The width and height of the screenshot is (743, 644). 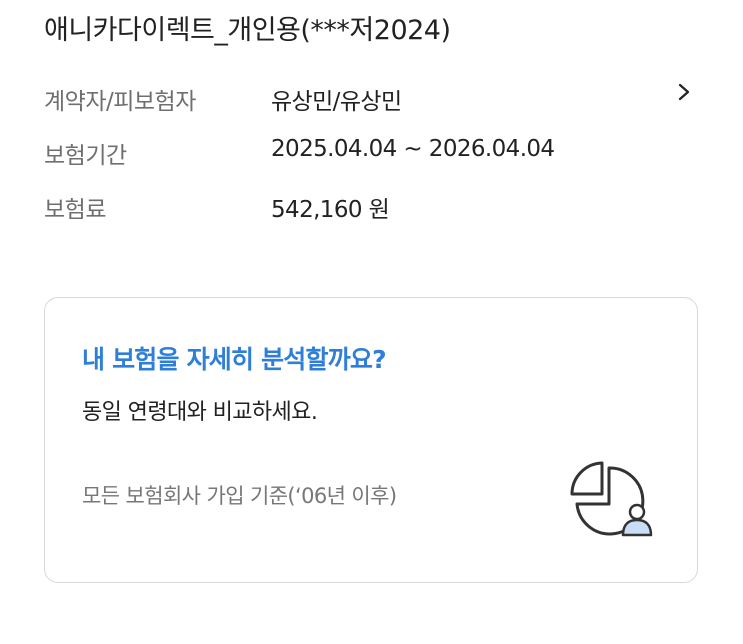 What do you see at coordinates (247, 30) in the screenshot?
I see `policy-title: 애니카다이렉트_개인용(***저2024)` at bounding box center [247, 30].